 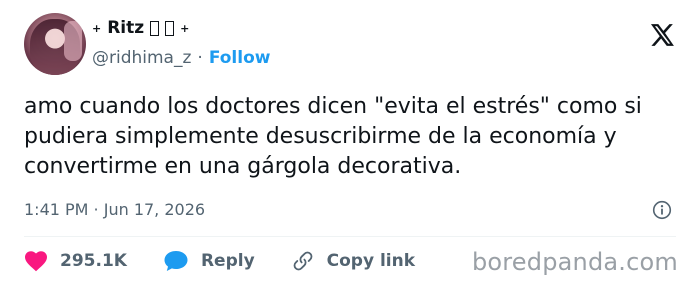 What do you see at coordinates (125, 28) in the screenshot?
I see `author-display-name: Ritz` at bounding box center [125, 28].